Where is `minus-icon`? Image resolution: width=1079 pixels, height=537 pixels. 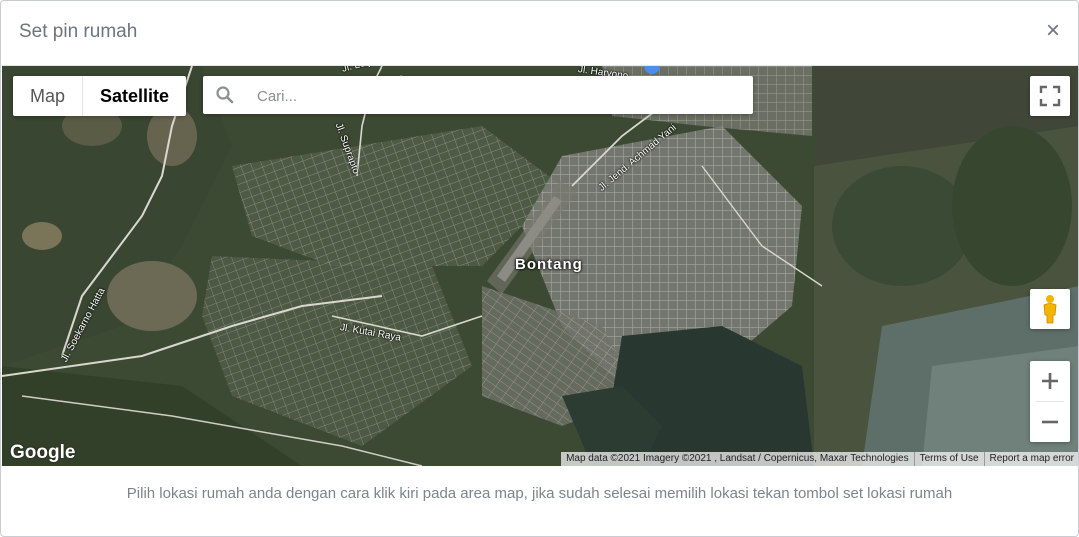 minus-icon is located at coordinates (1050, 422).